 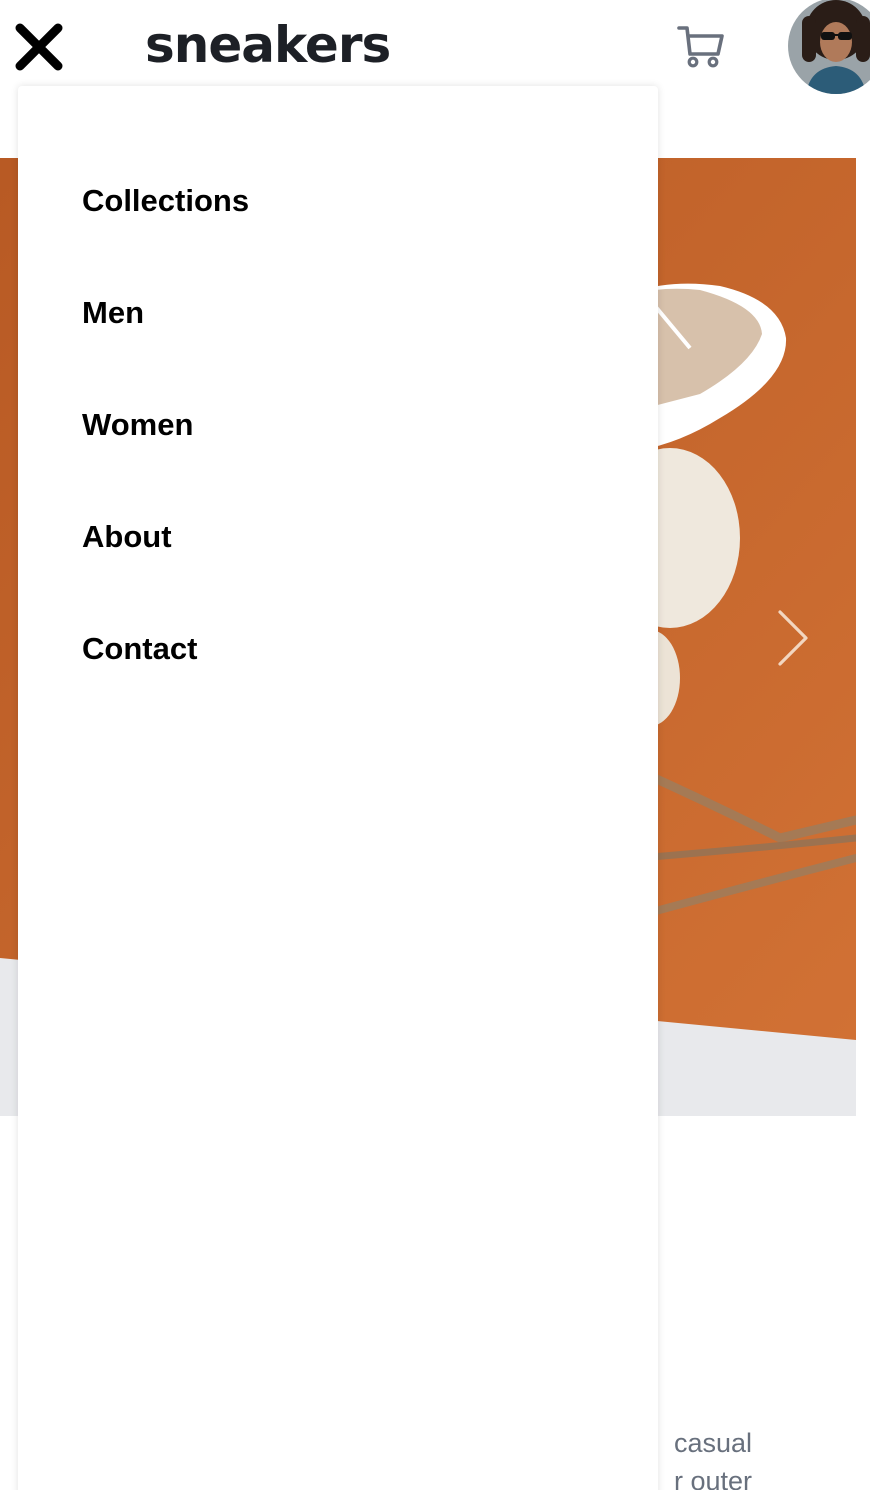 I want to click on avatar-image, so click(x=829, y=47).